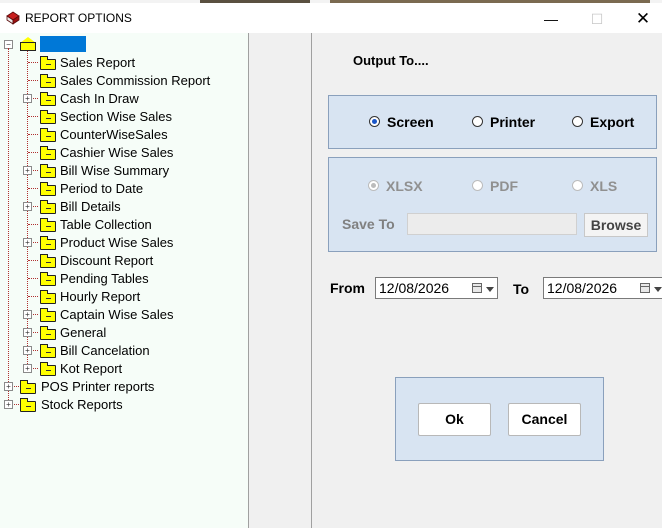 The width and height of the screenshot is (662, 528). Describe the element at coordinates (492, 204) in the screenshot. I see `export-group: XLSX PDF XLS Save To Browse` at that location.